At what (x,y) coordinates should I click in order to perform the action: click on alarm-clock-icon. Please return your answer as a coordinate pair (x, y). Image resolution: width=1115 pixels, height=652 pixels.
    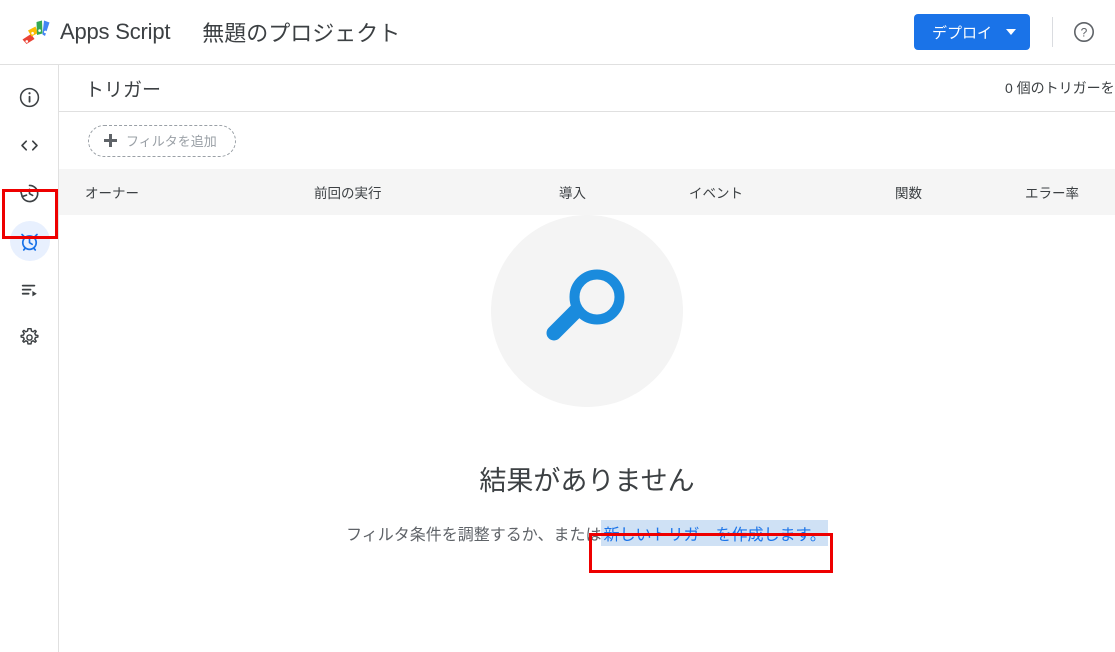
    Looking at the image, I should click on (29, 241).